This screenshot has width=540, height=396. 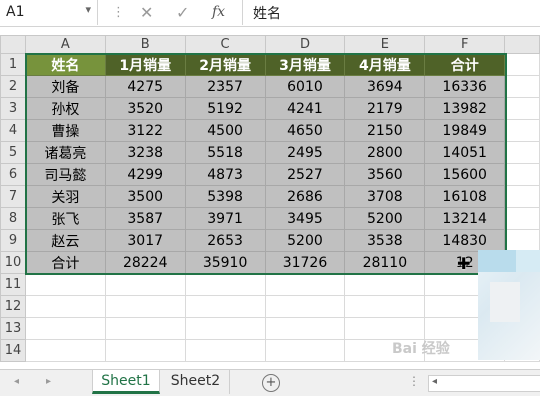 What do you see at coordinates (13, 86) in the screenshot?
I see `row-header: 2` at bounding box center [13, 86].